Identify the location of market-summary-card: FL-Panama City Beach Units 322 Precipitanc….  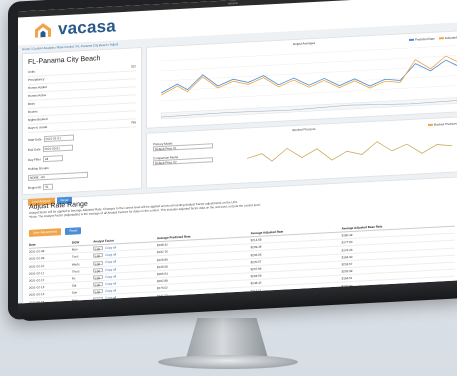
(82, 126).